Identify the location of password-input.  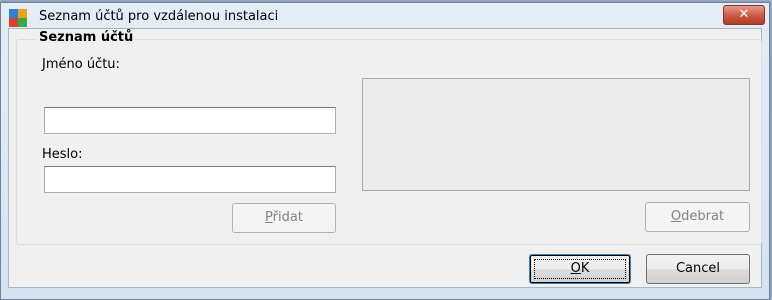
(190, 179).